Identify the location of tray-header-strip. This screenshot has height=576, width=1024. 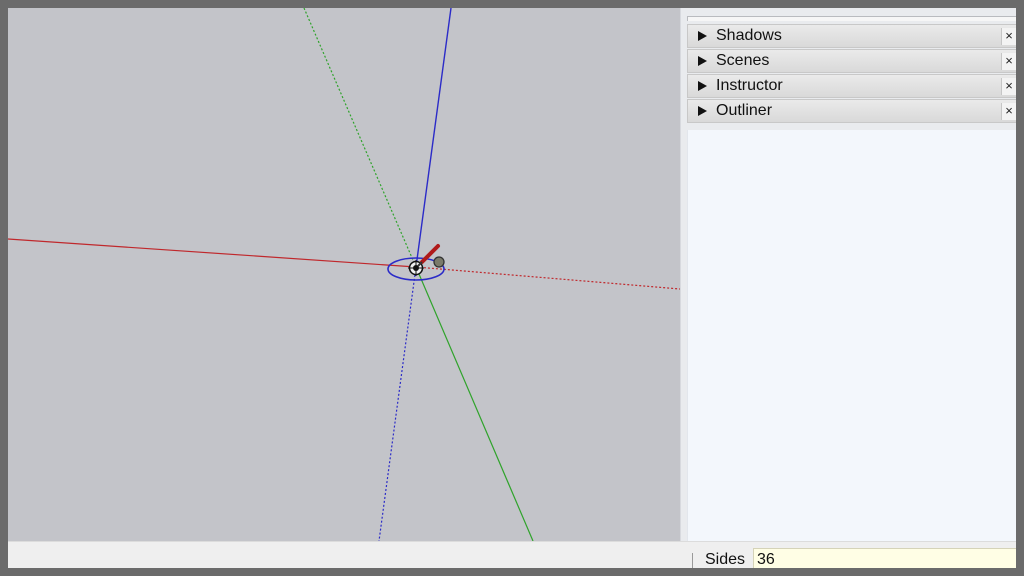
(851, 18).